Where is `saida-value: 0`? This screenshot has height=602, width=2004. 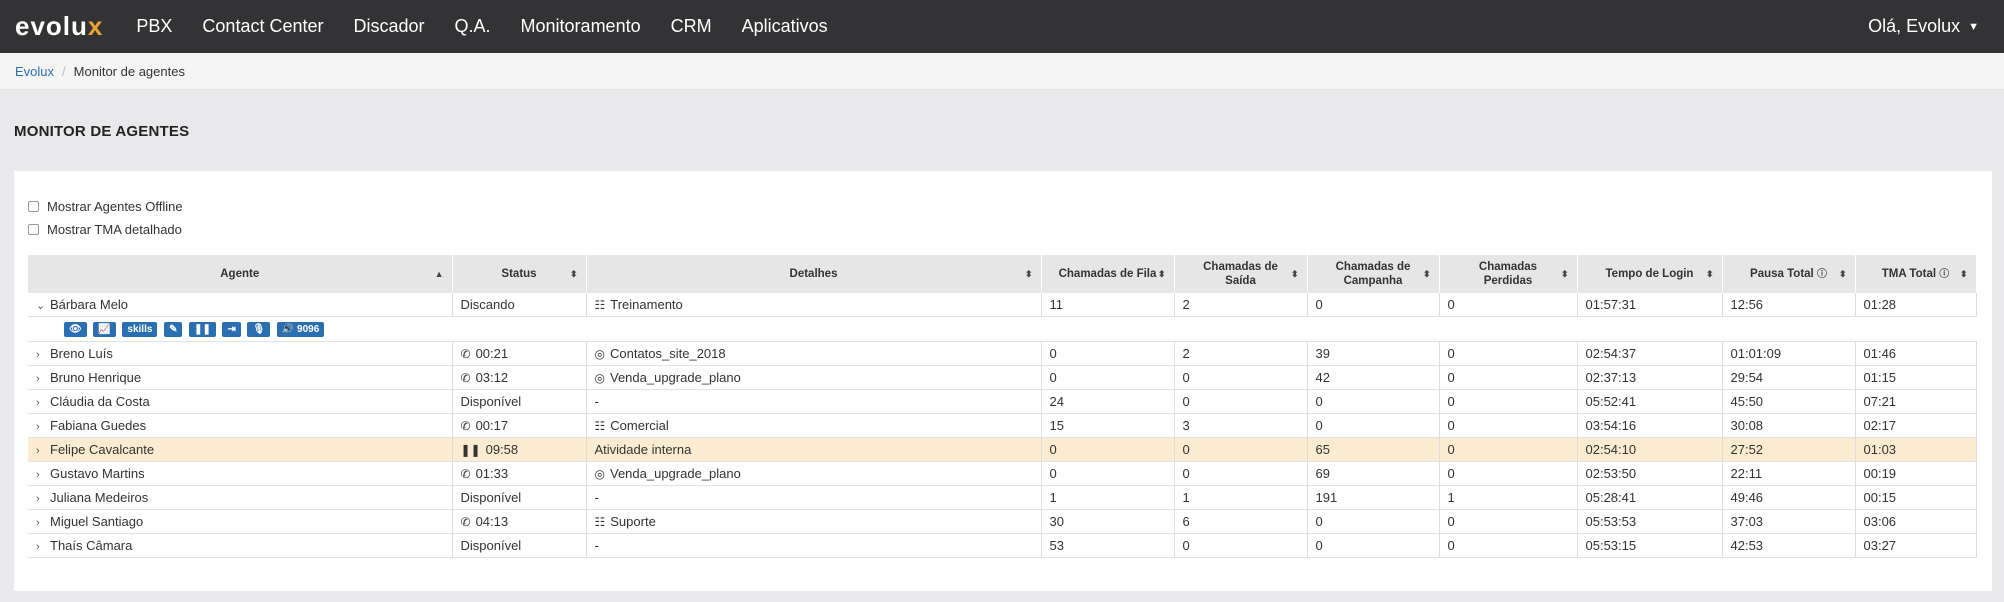 saida-value: 0 is located at coordinates (1186, 401).